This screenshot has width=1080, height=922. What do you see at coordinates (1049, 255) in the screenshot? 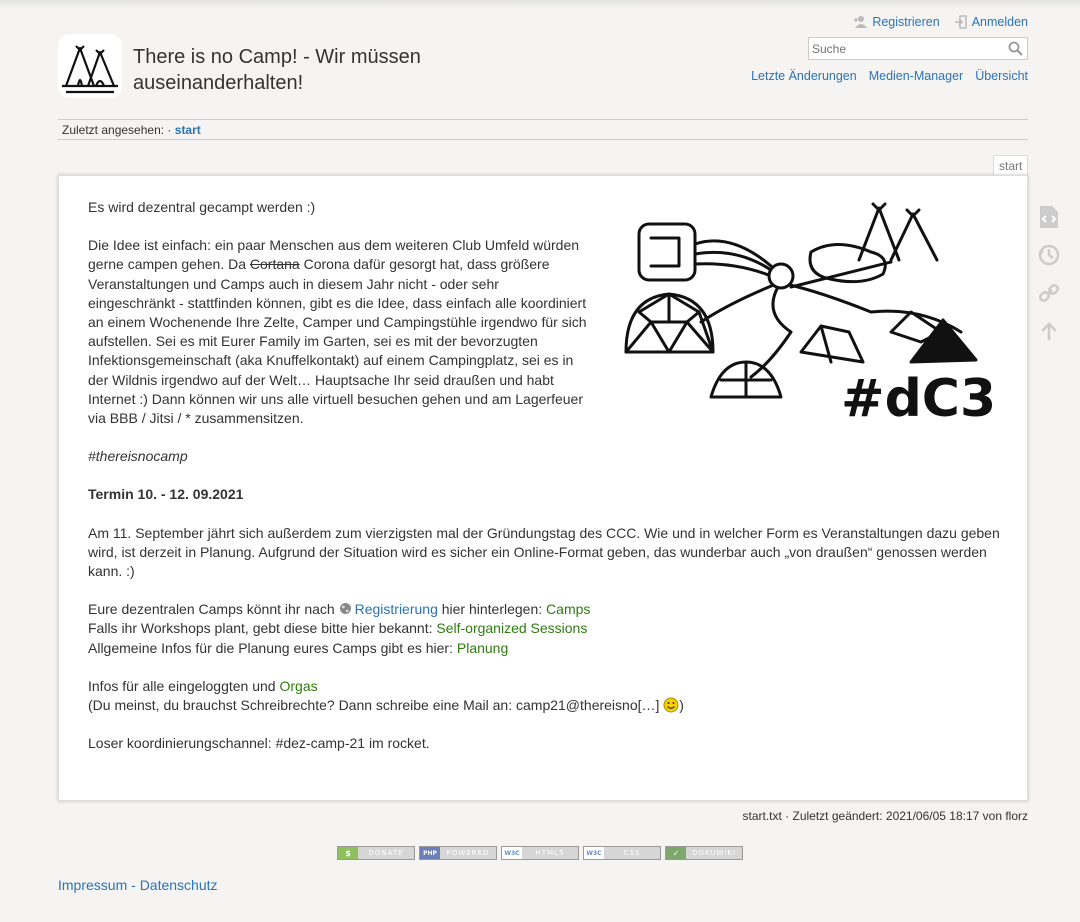
I see `old-revisions-icon` at bounding box center [1049, 255].